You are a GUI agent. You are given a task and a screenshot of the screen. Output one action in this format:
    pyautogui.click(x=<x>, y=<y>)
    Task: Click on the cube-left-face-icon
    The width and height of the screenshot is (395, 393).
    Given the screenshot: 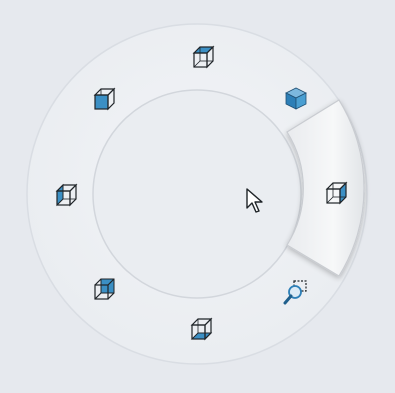 What is the action you would take?
    pyautogui.click(x=66, y=195)
    